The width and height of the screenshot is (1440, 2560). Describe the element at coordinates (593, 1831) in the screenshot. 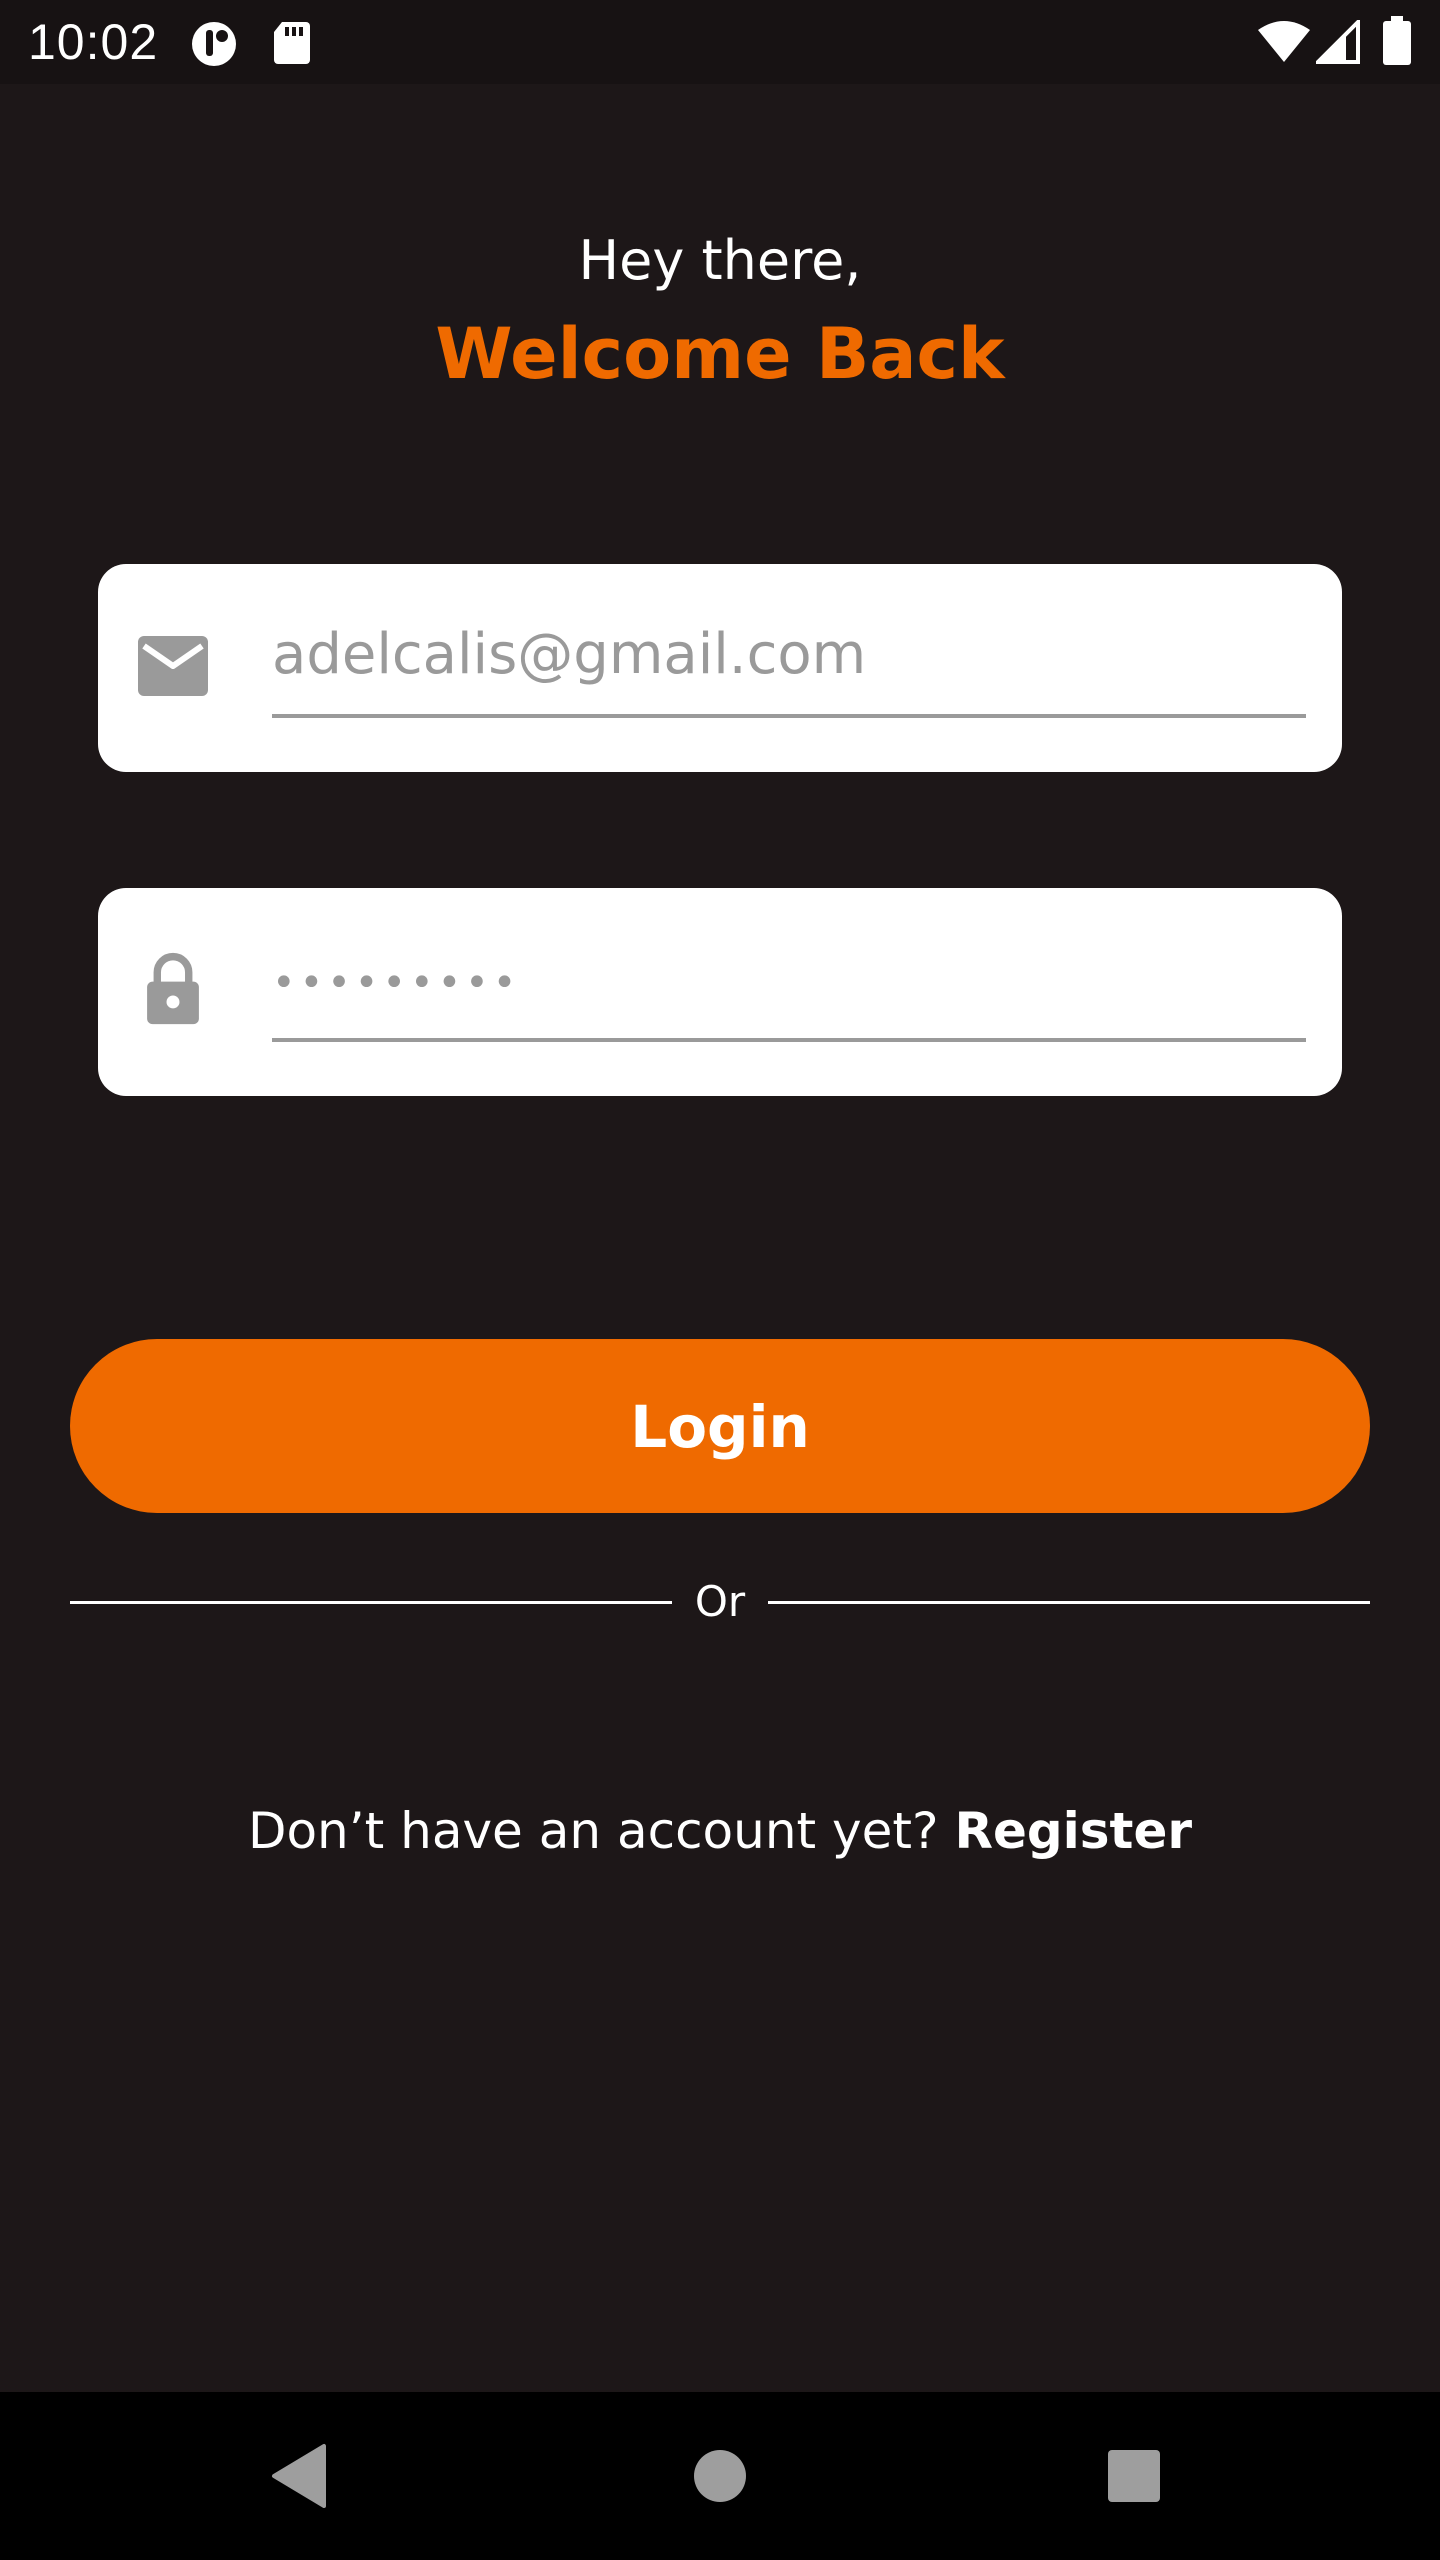

I see `register-prompt: Don’t have an account yet?` at that location.